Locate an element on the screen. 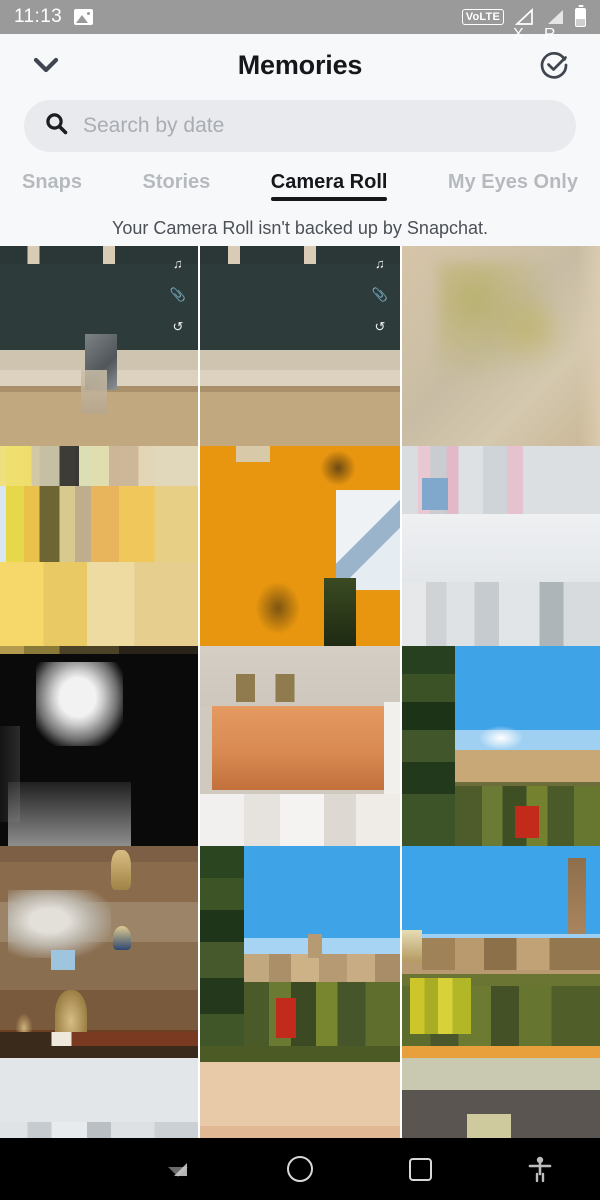 The width and height of the screenshot is (600, 1200). back-triangle-icon is located at coordinates (180, 1169).